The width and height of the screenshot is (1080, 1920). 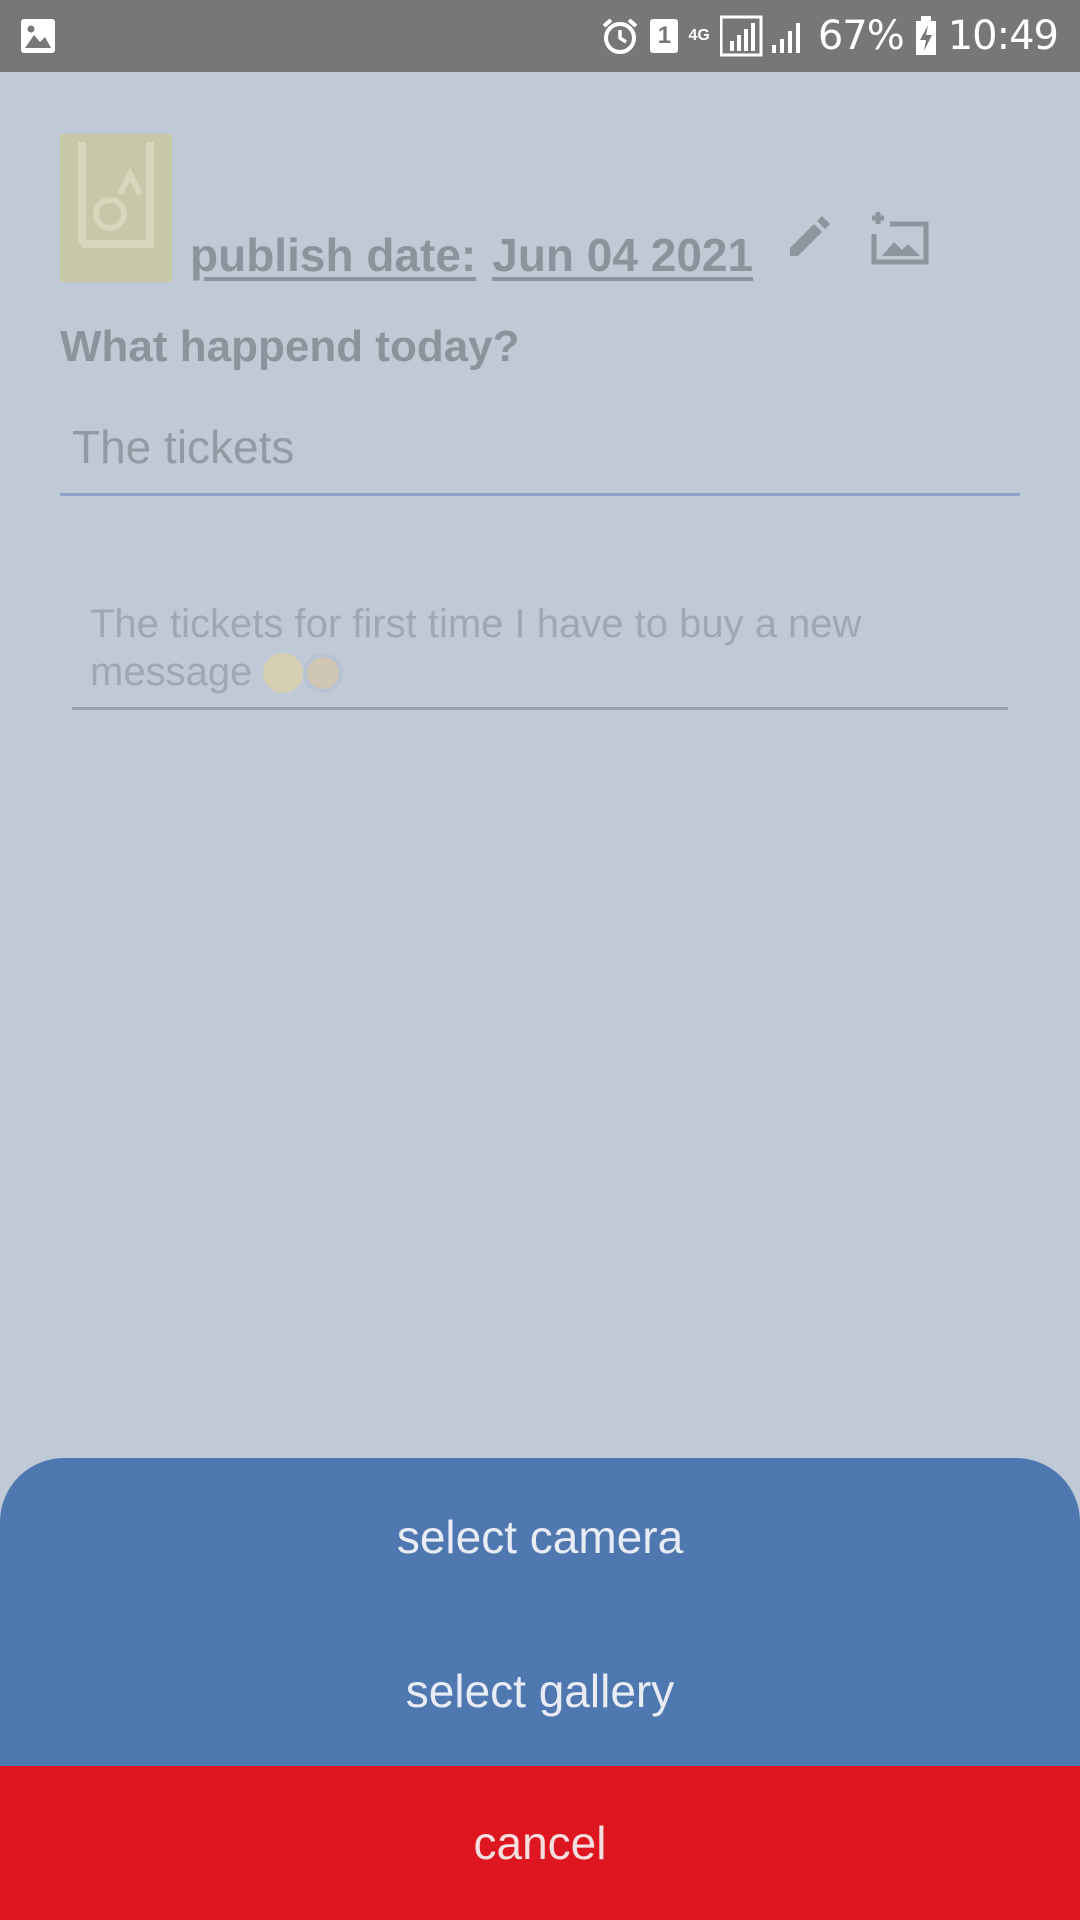 I want to click on gallery-icon, so click(x=38, y=36).